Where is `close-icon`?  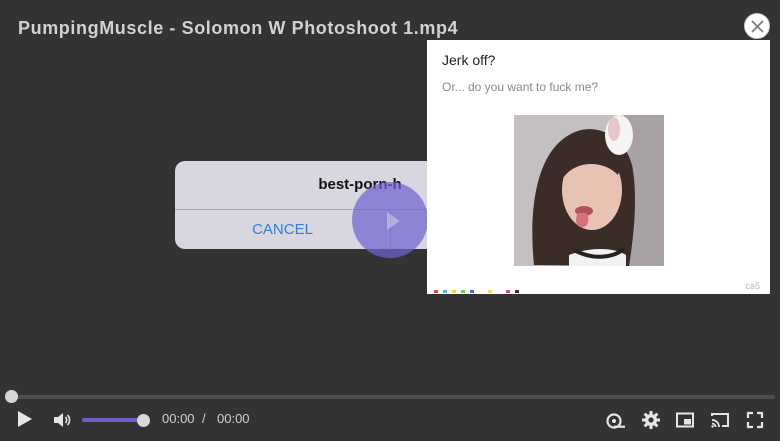 close-icon is located at coordinates (757, 26).